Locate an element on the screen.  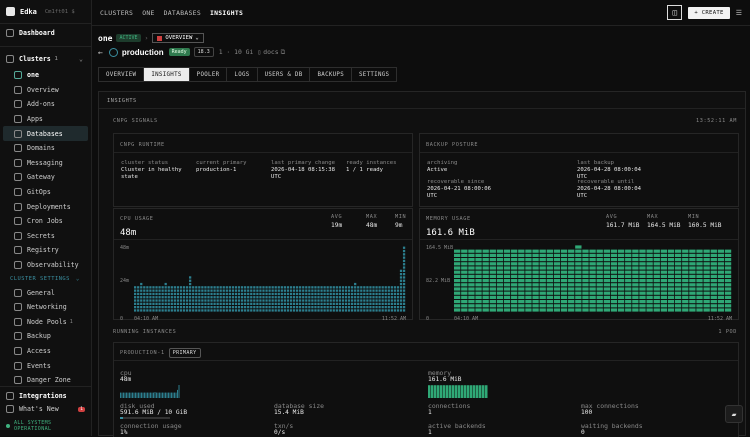
sidebar-item-registry: Registry is located at coordinates (45, 250).